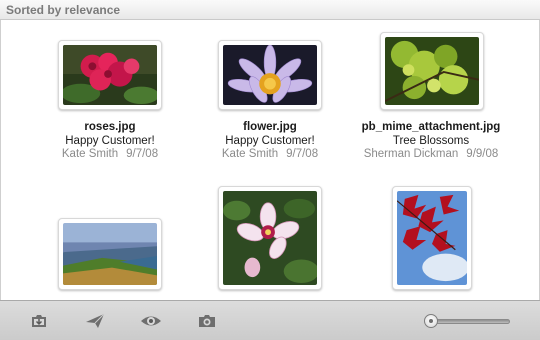  Describe the element at coordinates (411, 154) in the screenshot. I see `author: Sherman Dickman` at that location.